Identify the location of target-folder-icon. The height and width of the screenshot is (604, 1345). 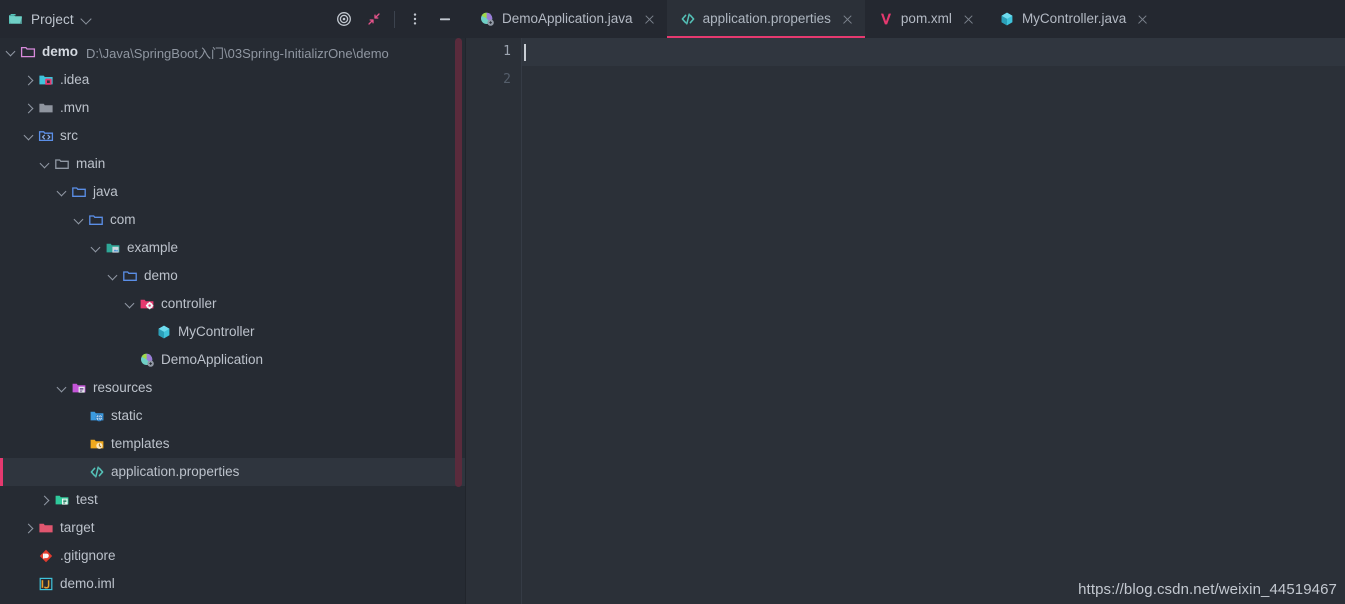
(49, 528).